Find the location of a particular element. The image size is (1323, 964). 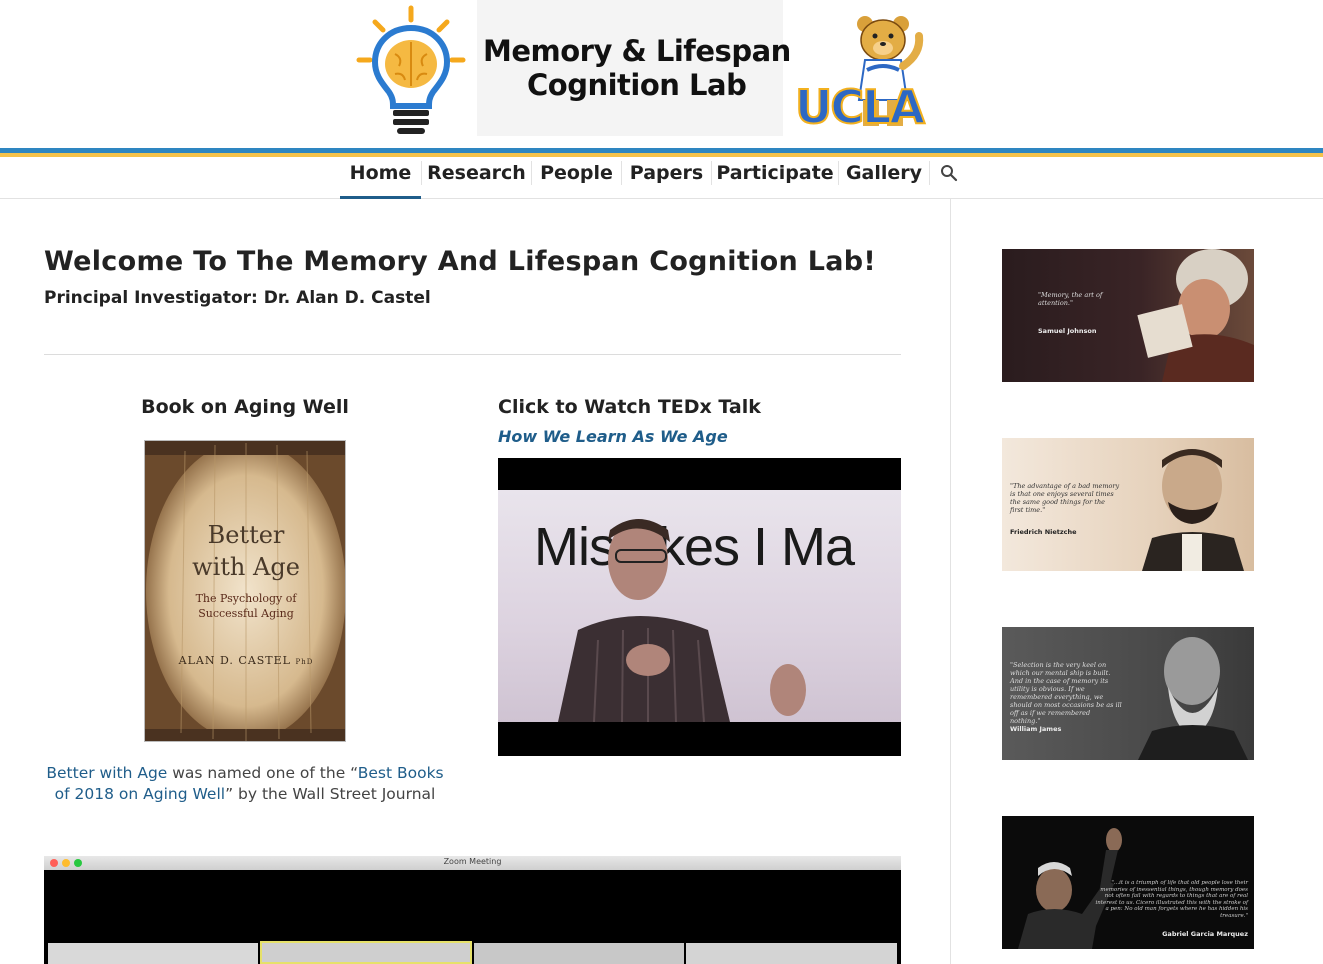

book-cover-title-1: Better is located at coordinates (246, 535).